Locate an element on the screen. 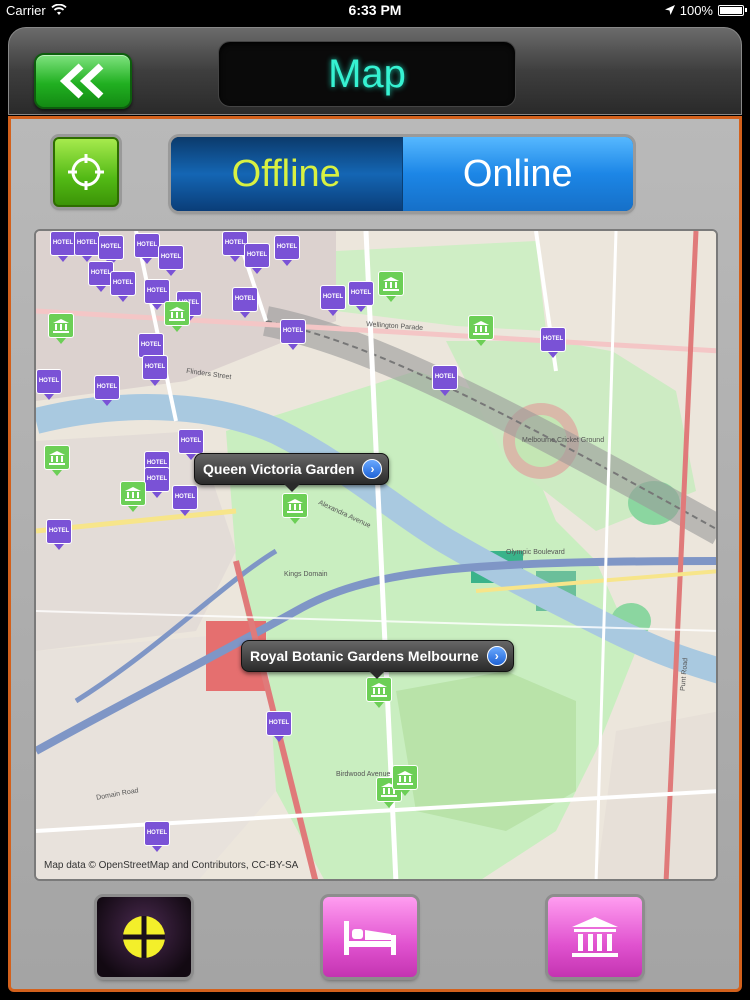 This screenshot has width=750, height=1000. callout-label: Queen Victoria Garden is located at coordinates (279, 469).